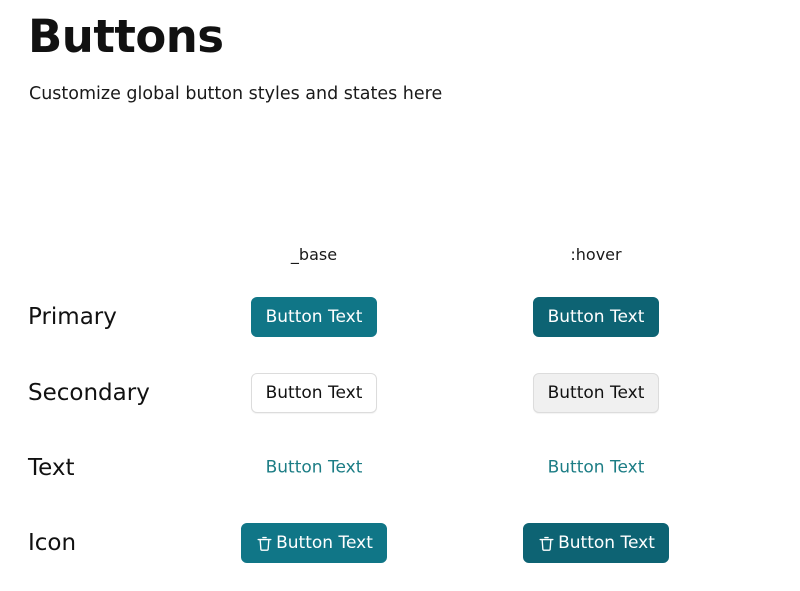  What do you see at coordinates (314, 254) in the screenshot?
I see `column-header-base: _base` at bounding box center [314, 254].